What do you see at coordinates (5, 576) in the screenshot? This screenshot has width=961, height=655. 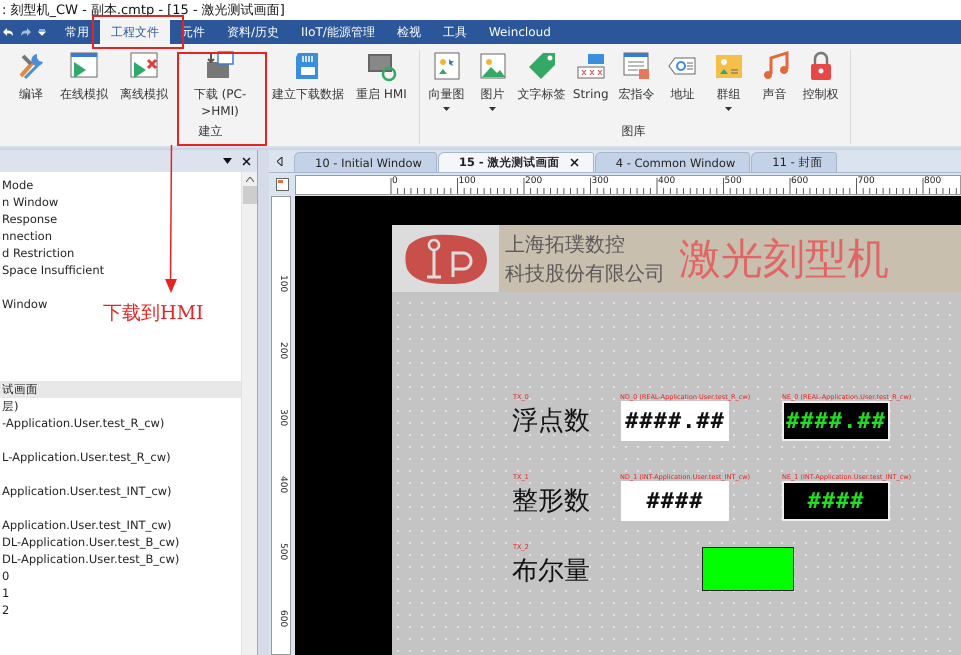 I see `tree-item: 0` at bounding box center [5, 576].